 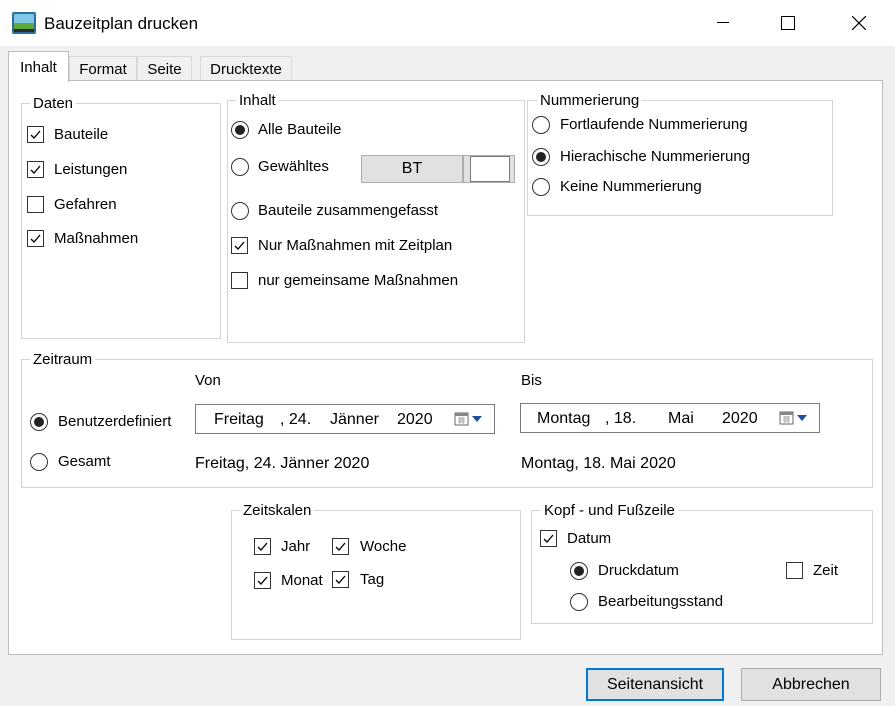 I want to click on zeit-label: Zeit, so click(x=826, y=570).